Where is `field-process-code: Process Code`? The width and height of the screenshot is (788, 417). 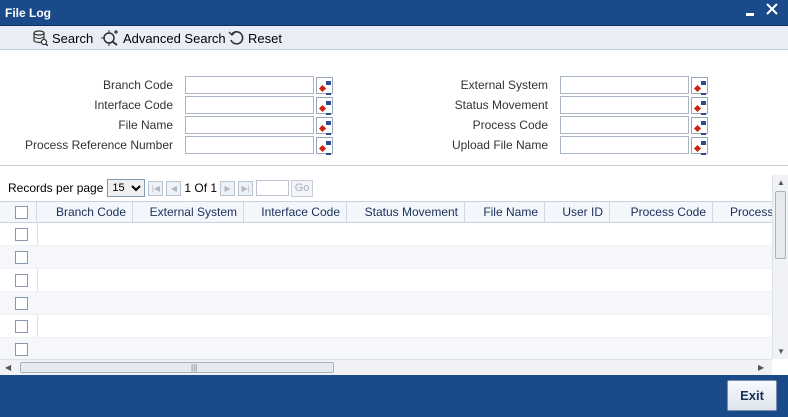 field-process-code: Process Code is located at coordinates (540, 125).